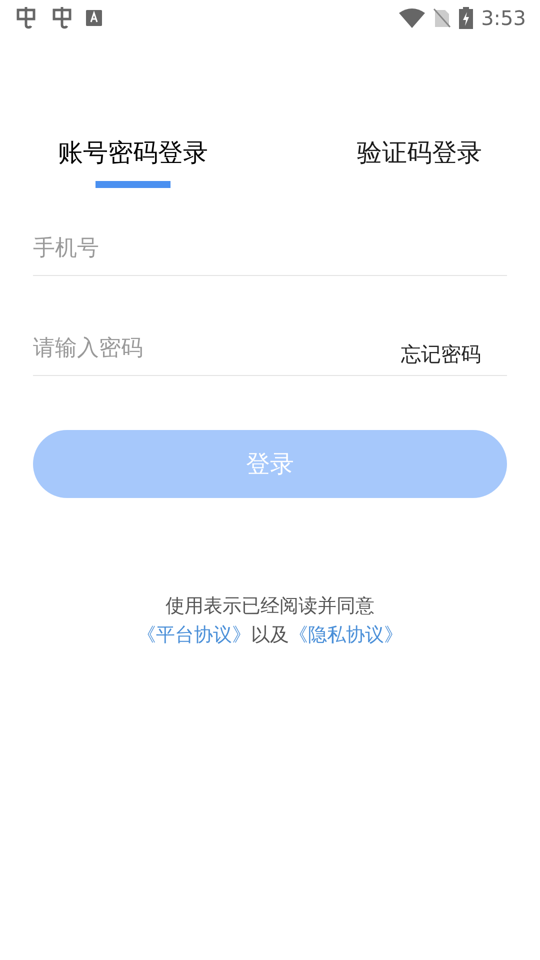 The image size is (540, 960). What do you see at coordinates (270, 248) in the screenshot?
I see `phone-field: 手机号` at bounding box center [270, 248].